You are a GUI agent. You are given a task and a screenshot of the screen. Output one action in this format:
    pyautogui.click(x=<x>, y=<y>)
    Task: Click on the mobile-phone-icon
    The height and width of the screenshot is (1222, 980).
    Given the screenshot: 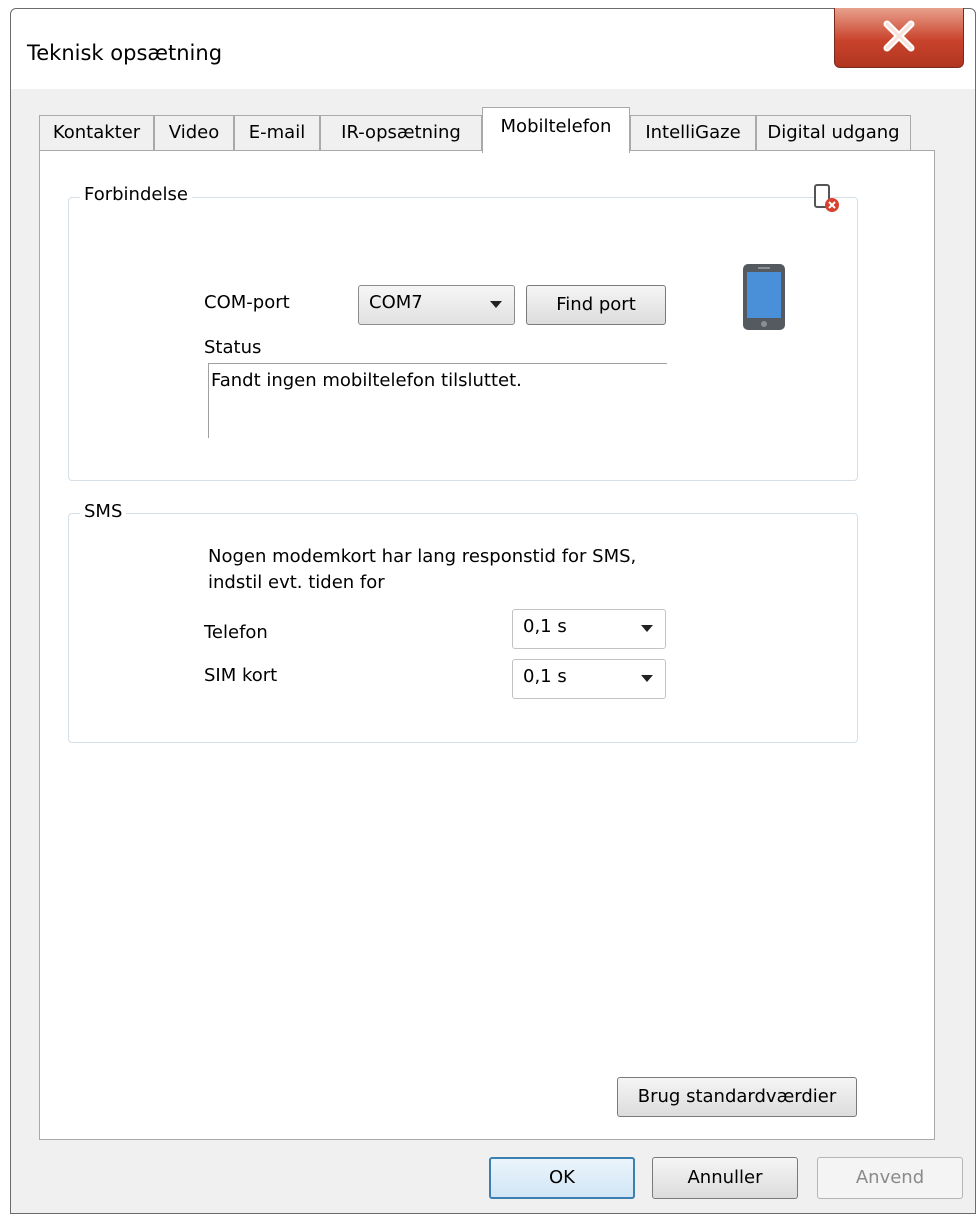 What is the action you would take?
    pyautogui.click(x=764, y=297)
    